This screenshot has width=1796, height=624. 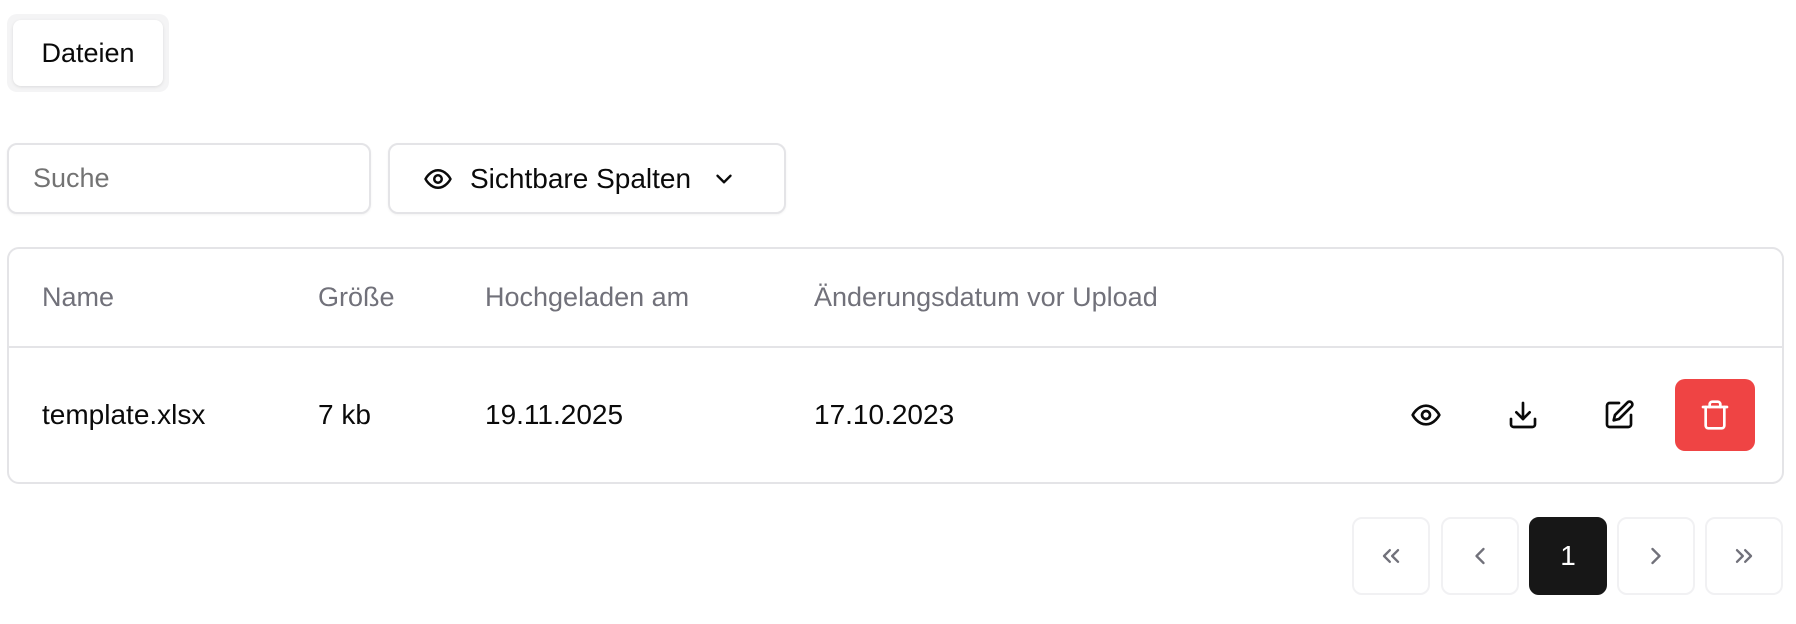 I want to click on chevron-left-icon, so click(x=1480, y=556).